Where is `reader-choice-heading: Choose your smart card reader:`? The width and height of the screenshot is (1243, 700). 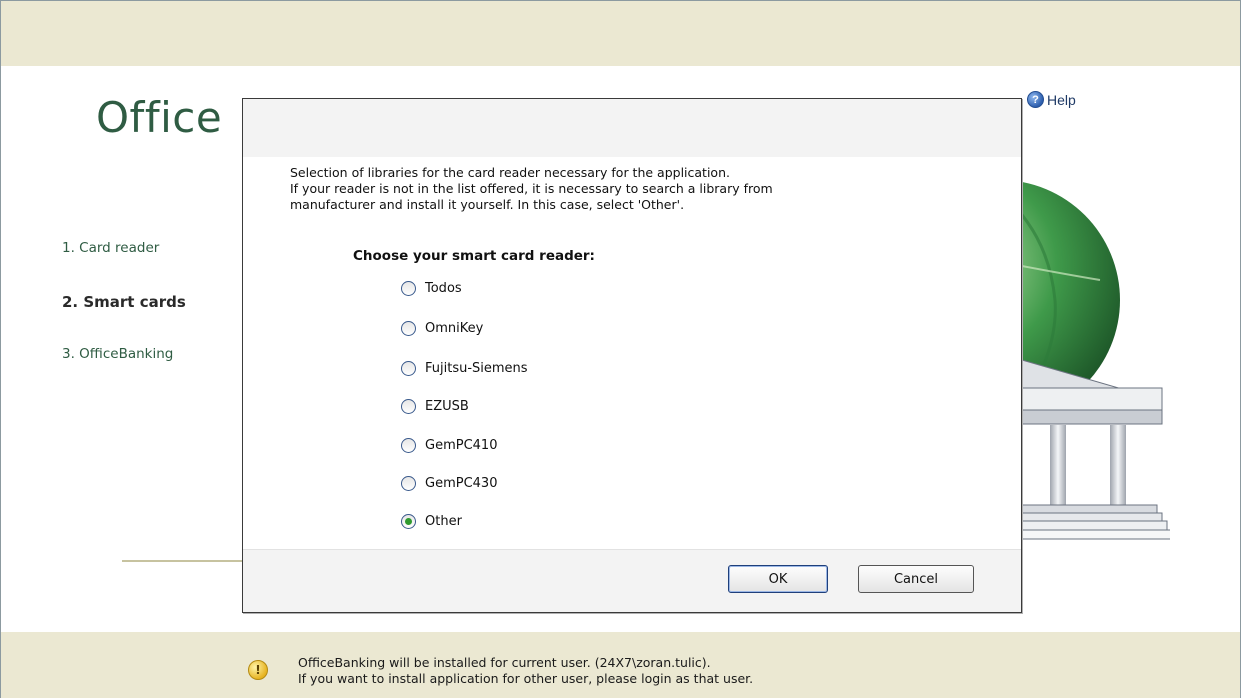
reader-choice-heading: Choose your smart card reader: is located at coordinates (474, 256).